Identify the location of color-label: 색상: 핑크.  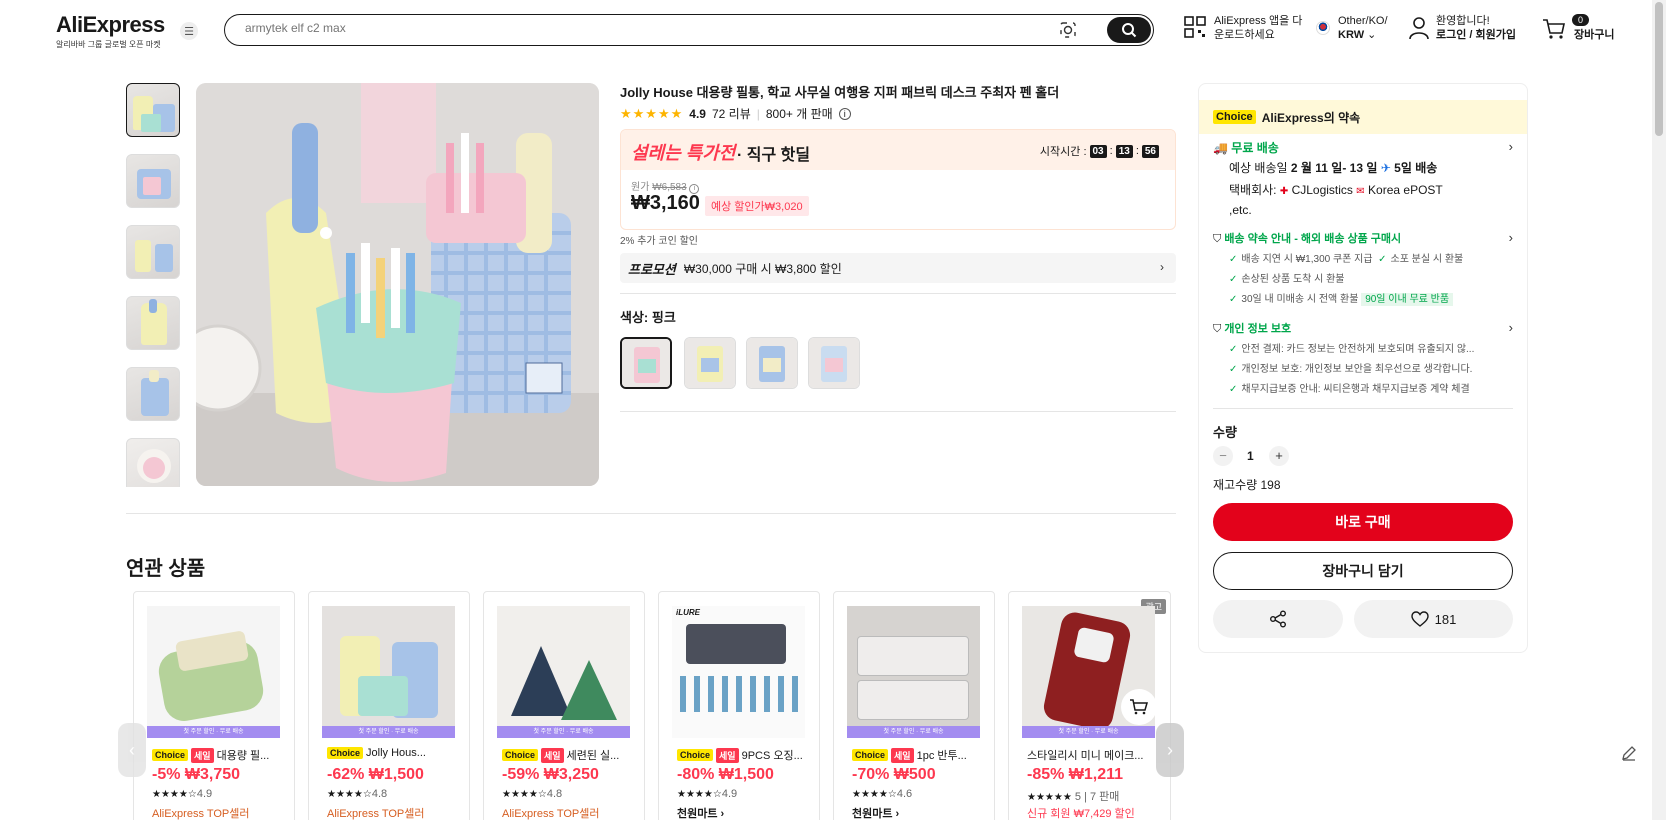
(648, 317).